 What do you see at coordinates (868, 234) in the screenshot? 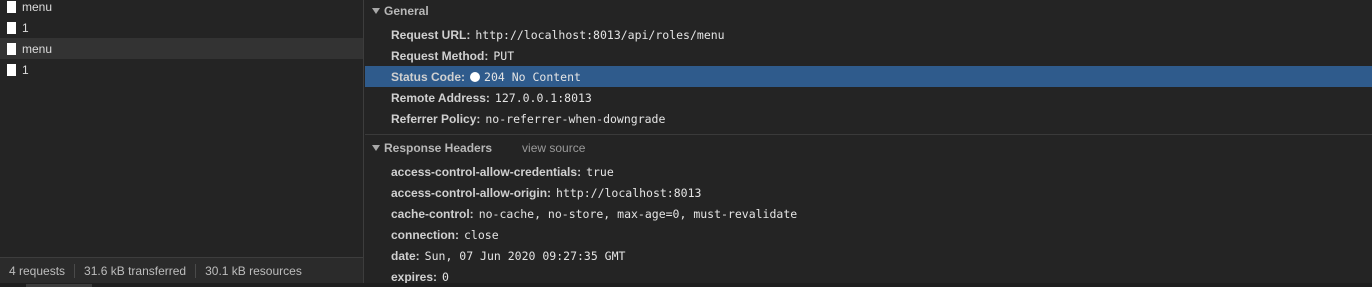
I see `response-header-row: connection: close` at bounding box center [868, 234].